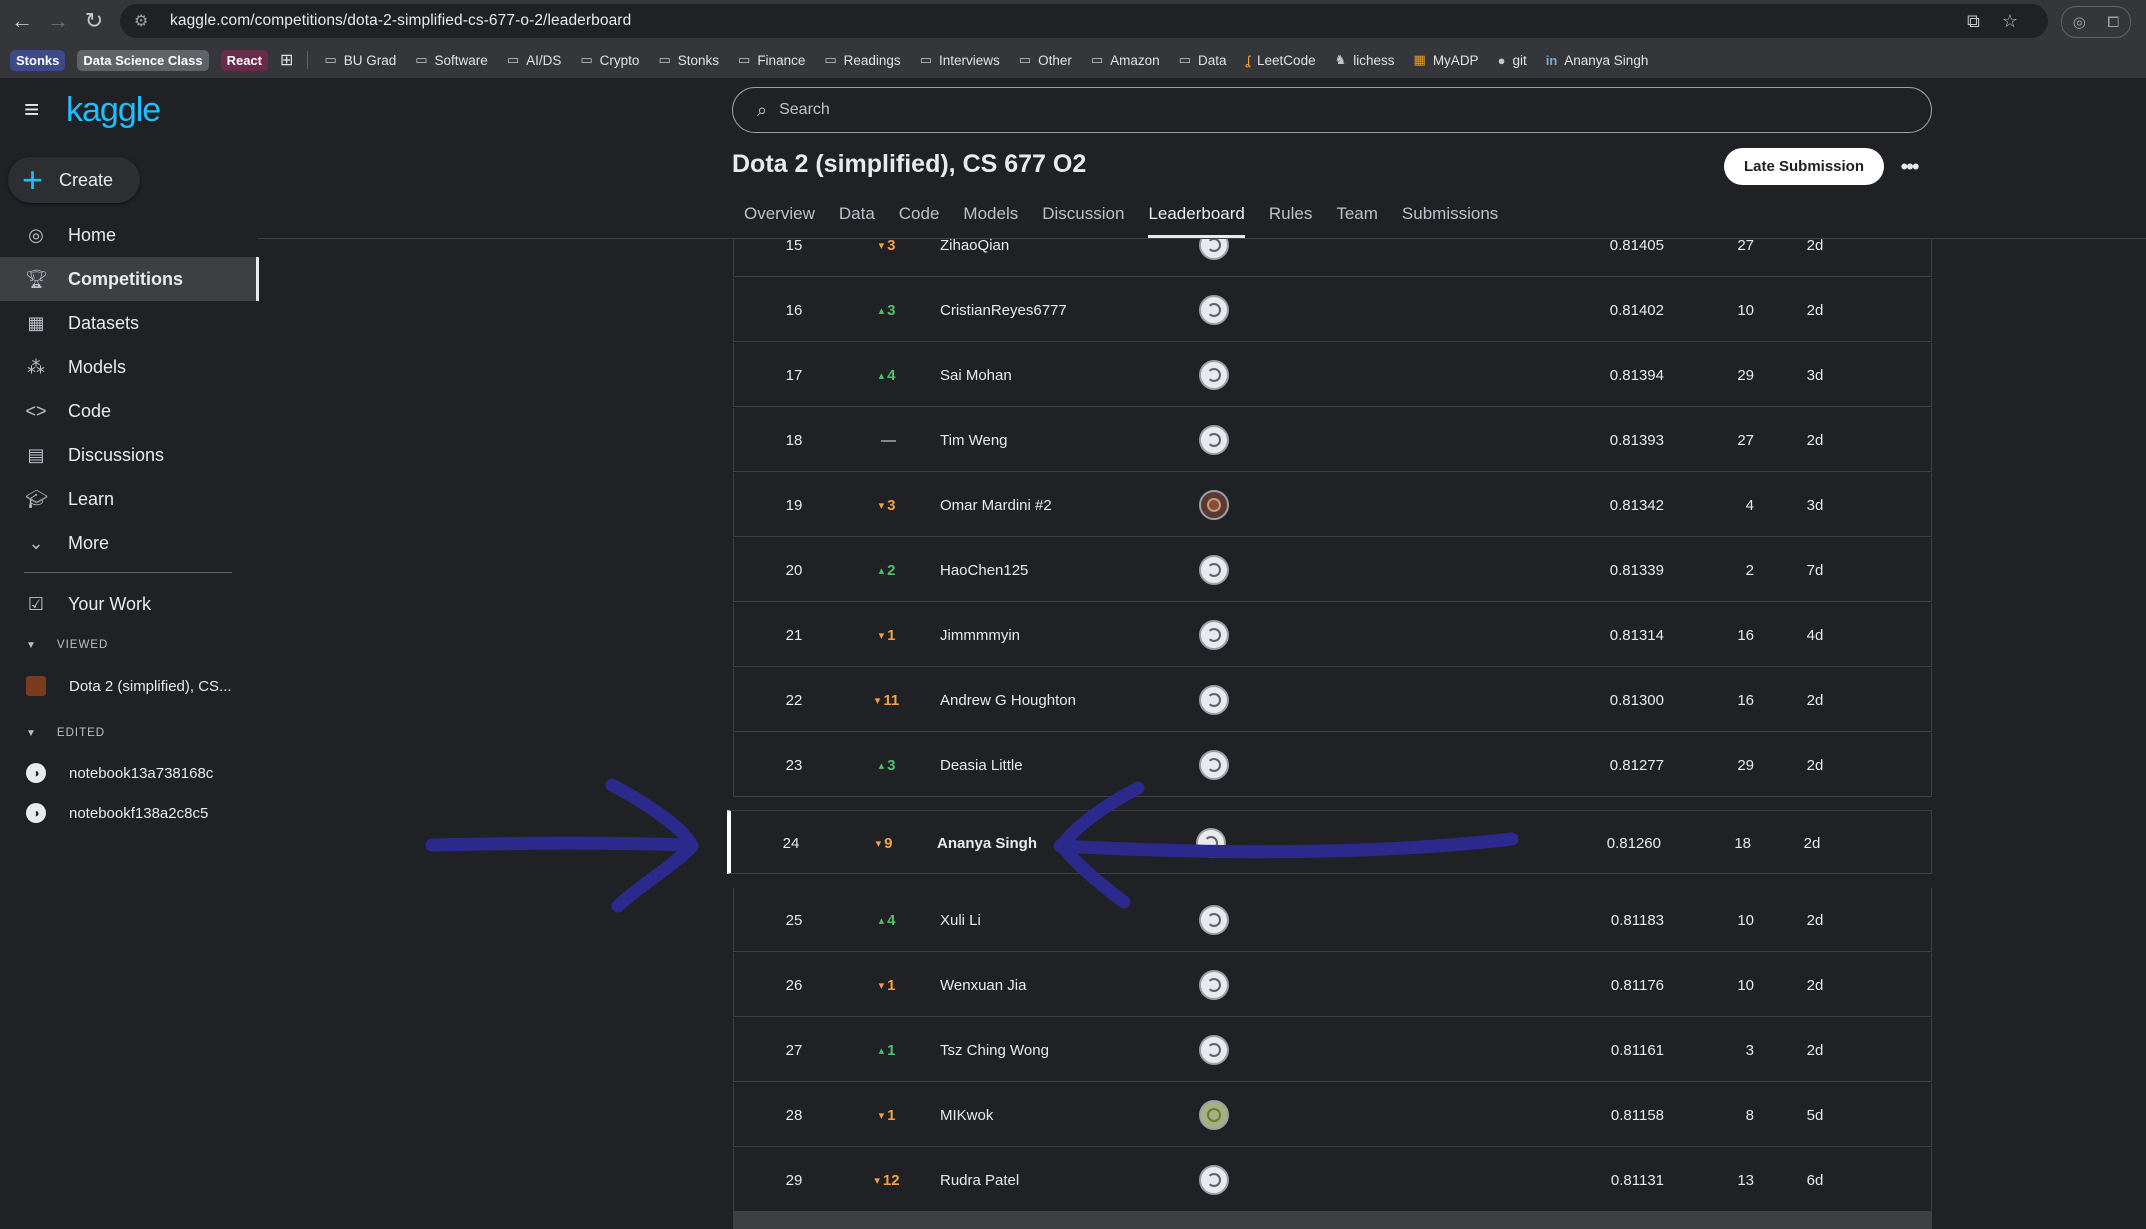  What do you see at coordinates (67, 645) in the screenshot?
I see `viewed-heading: ▼ VIEWED` at bounding box center [67, 645].